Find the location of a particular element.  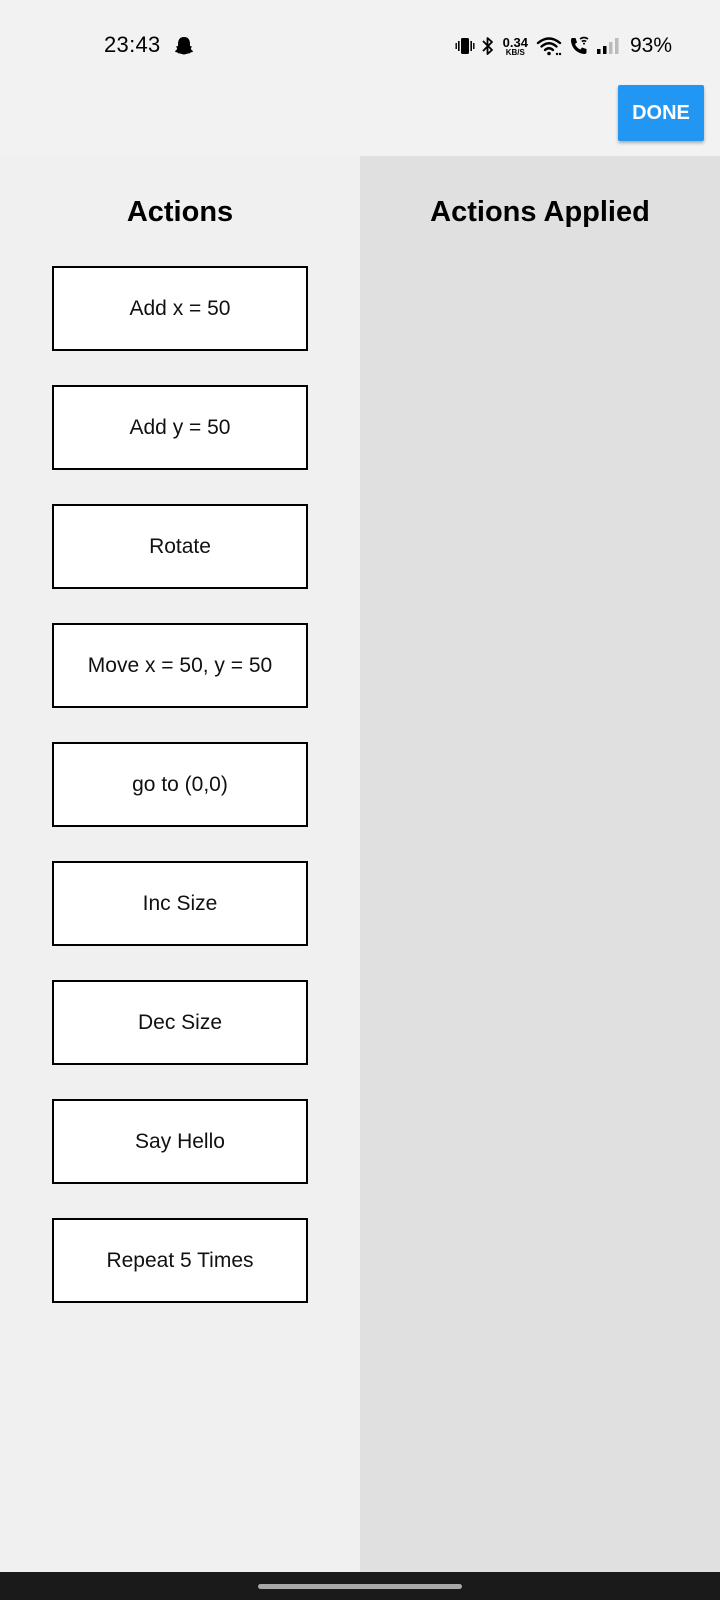

status-time: 23:43 is located at coordinates (132, 44).